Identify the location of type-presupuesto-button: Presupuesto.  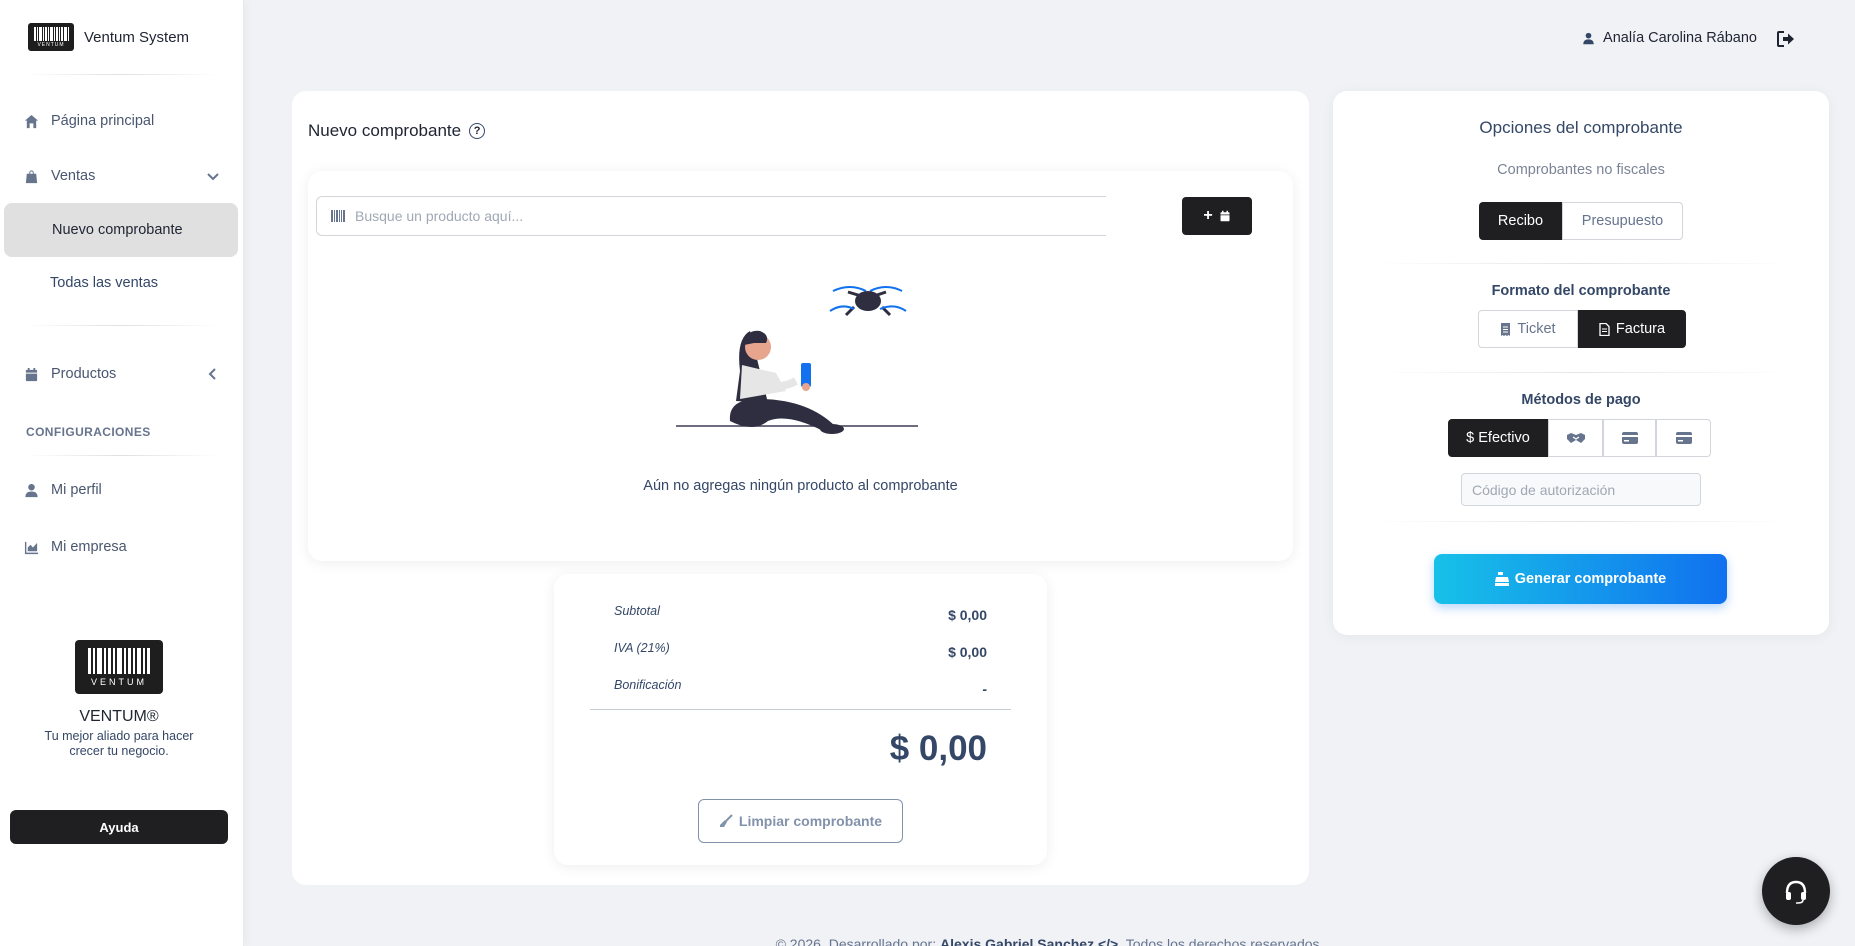
(1622, 221).